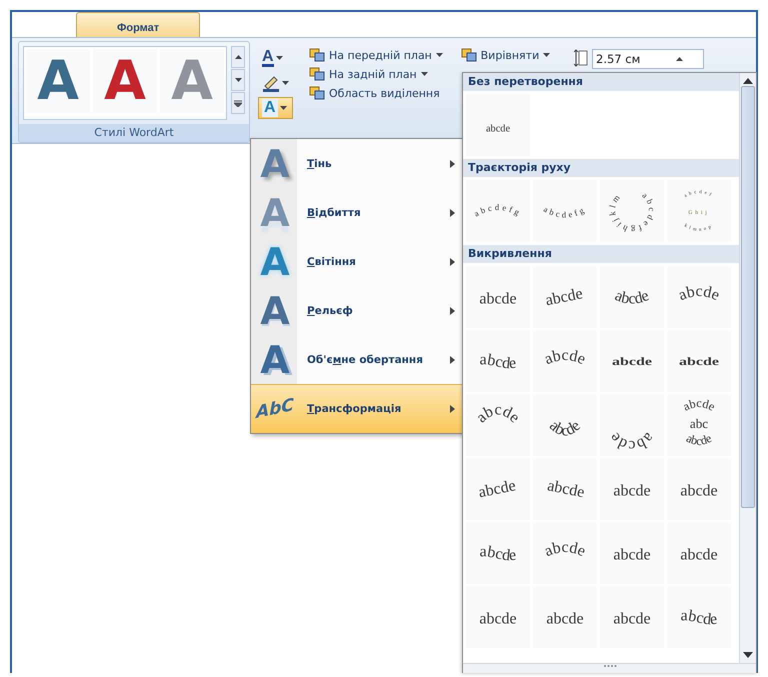 Image resolution: width=768 pixels, height=677 pixels. I want to click on transform-option: abcde abc abcde, so click(699, 425).